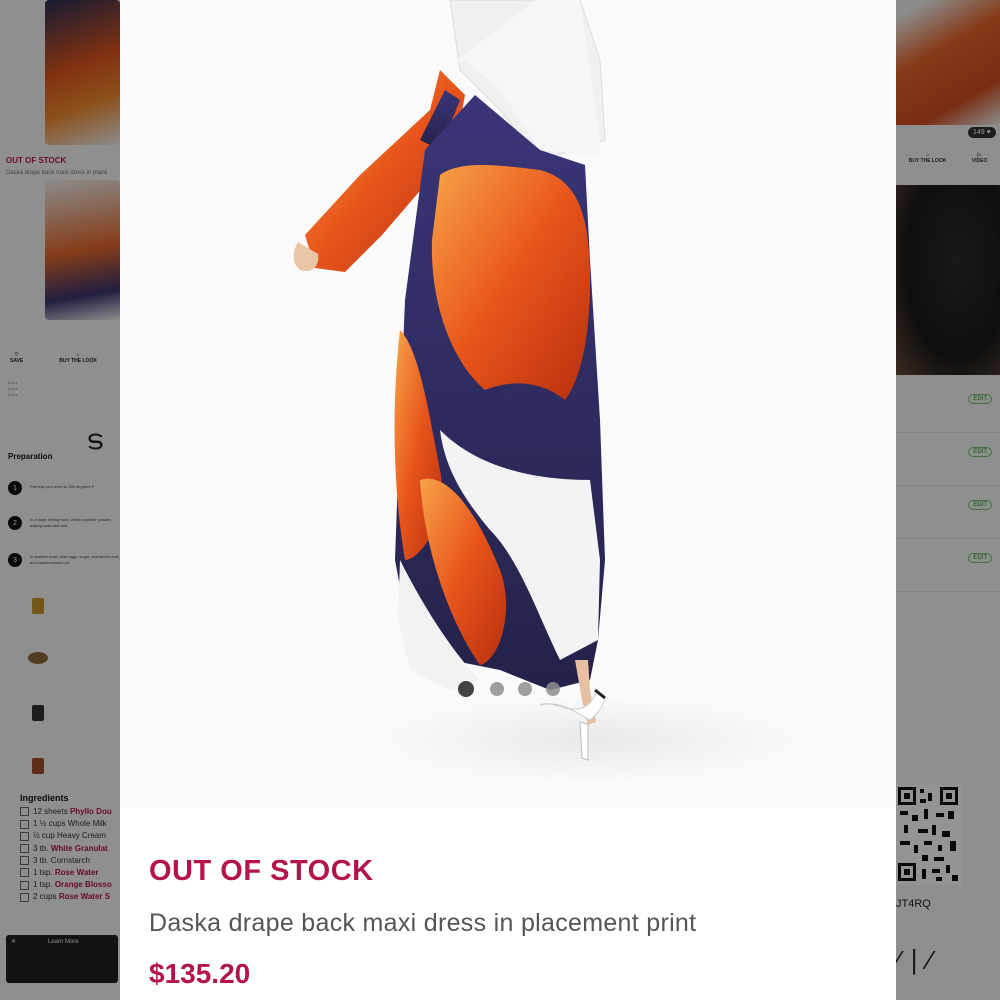 This screenshot has height=1000, width=1000. I want to click on ingredient-item: ½ cup Heavy Cream, so click(66, 836).